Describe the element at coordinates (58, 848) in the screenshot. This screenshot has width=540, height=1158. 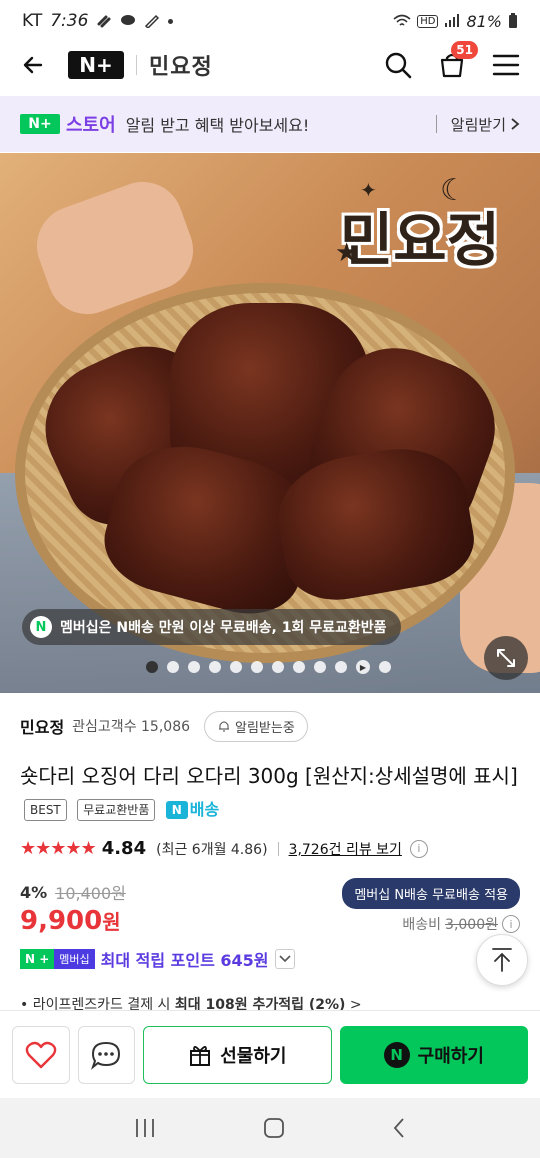
I see `rating-stars: ★★★★★` at that location.